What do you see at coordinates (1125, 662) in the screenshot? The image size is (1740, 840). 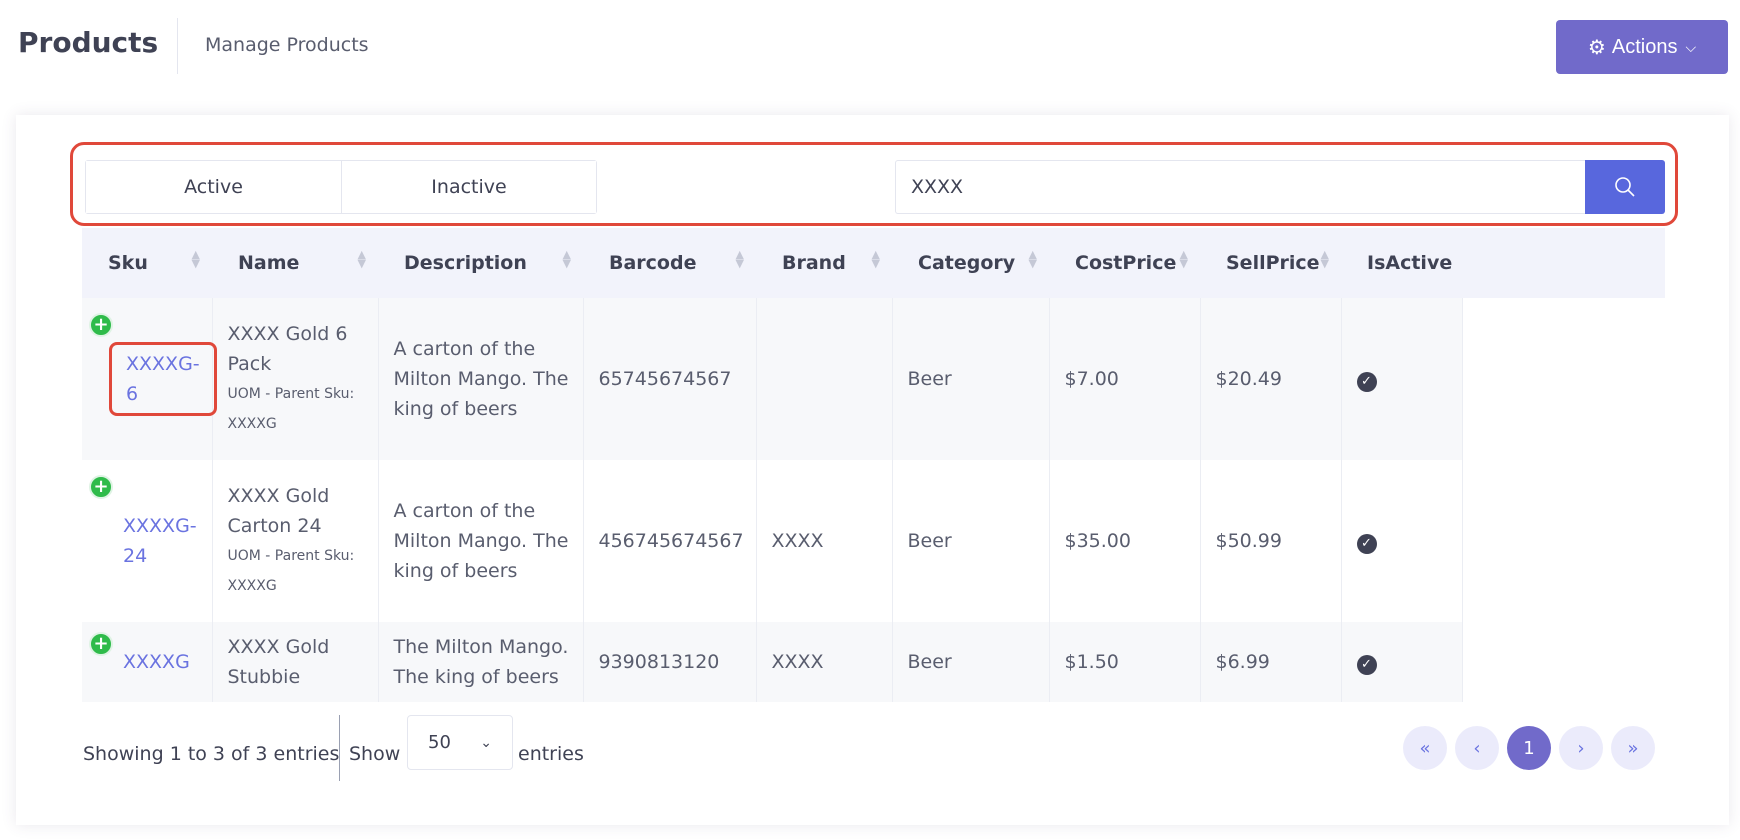 I see `costprice-cell: $1.50` at bounding box center [1125, 662].